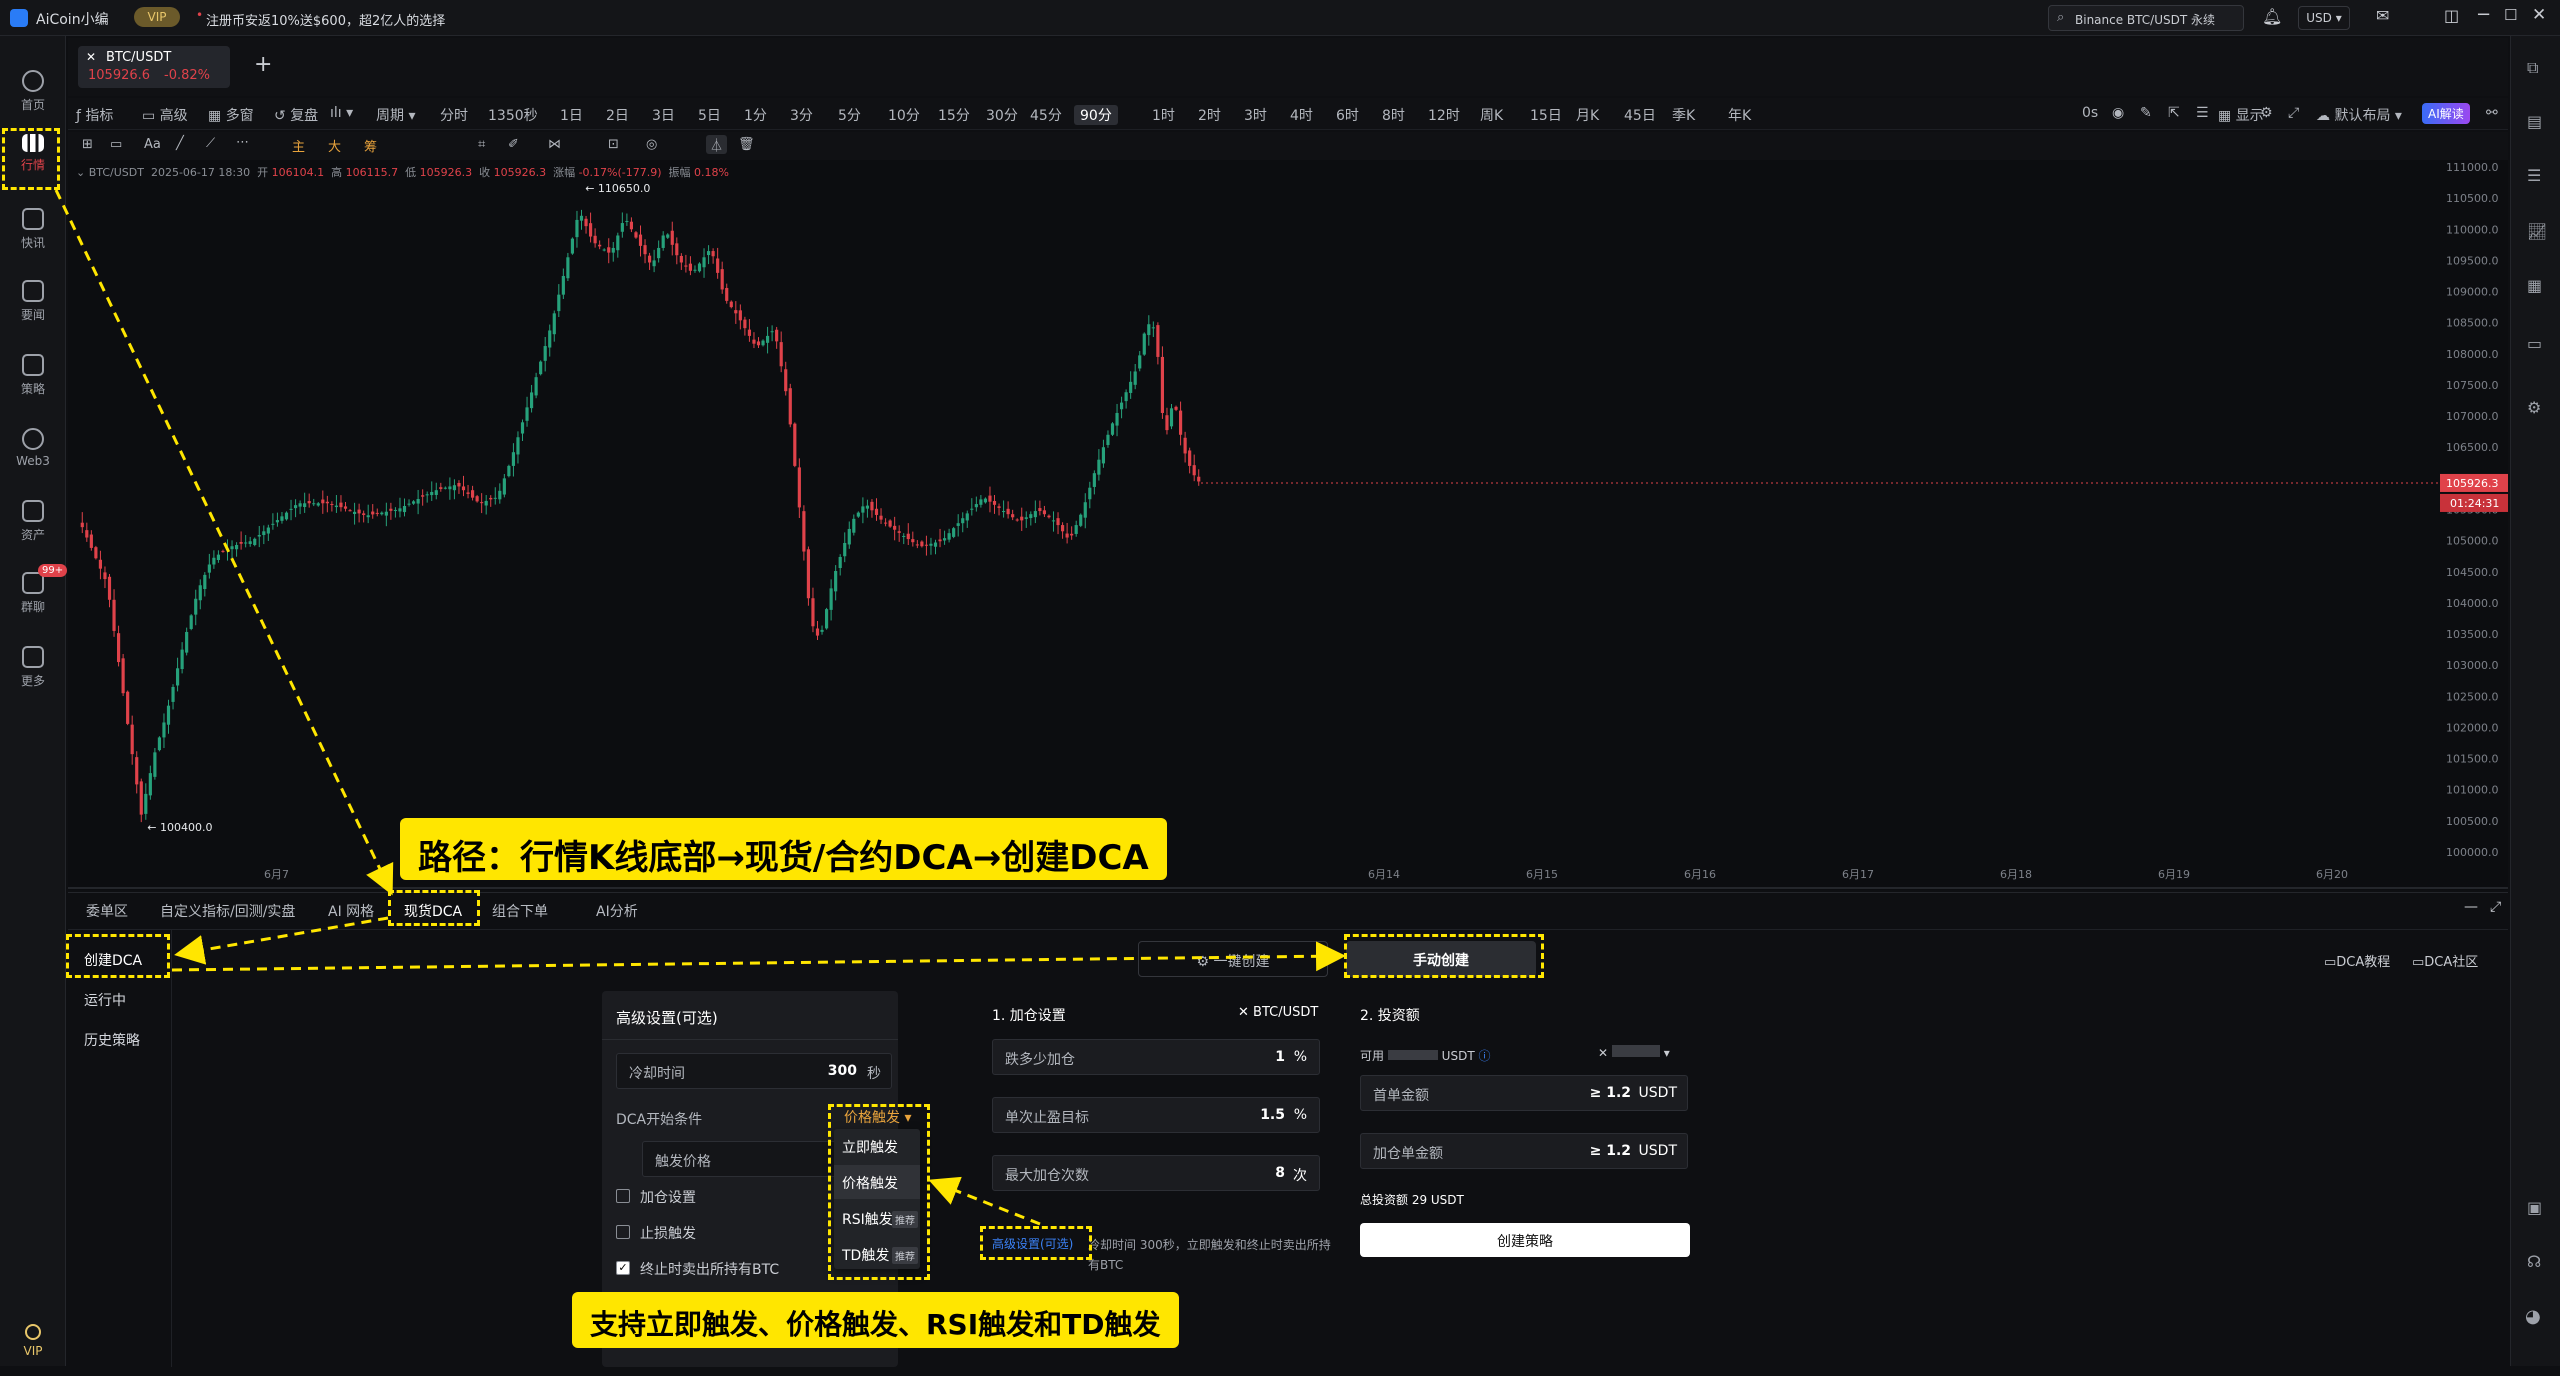  What do you see at coordinates (651, 144) in the screenshot?
I see `eye-tool-icon: ◎` at bounding box center [651, 144].